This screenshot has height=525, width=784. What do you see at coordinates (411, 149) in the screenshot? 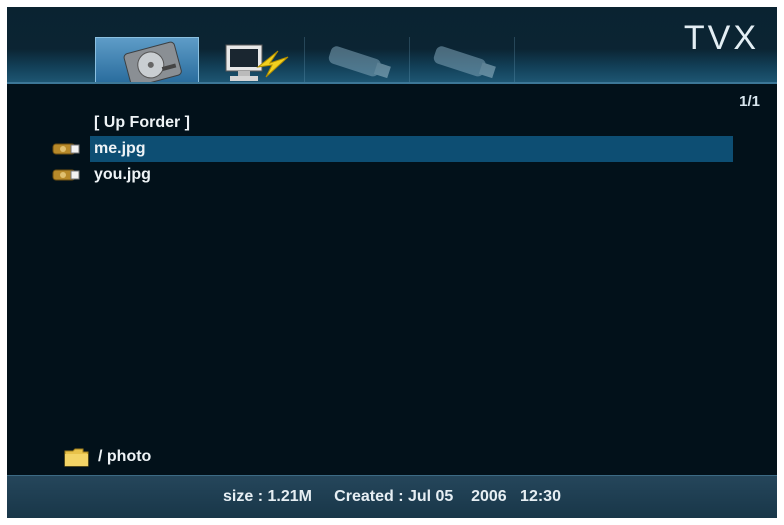
I see `selection-highlight` at bounding box center [411, 149].